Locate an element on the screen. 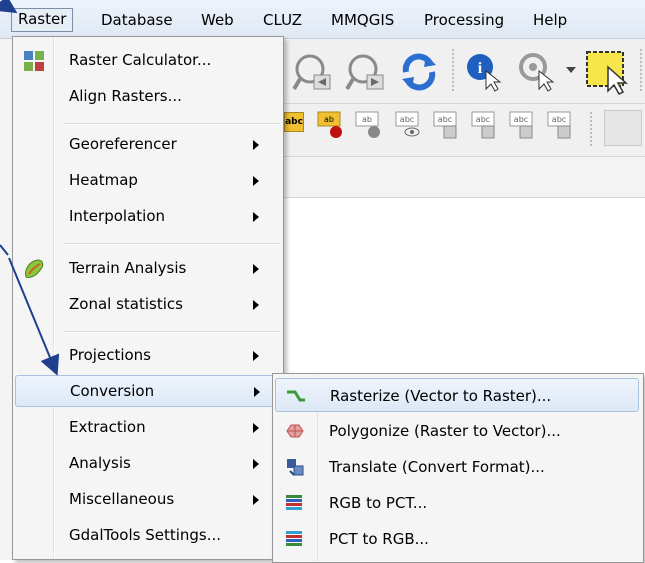  menu-item-projections: Projections is located at coordinates (148, 356).